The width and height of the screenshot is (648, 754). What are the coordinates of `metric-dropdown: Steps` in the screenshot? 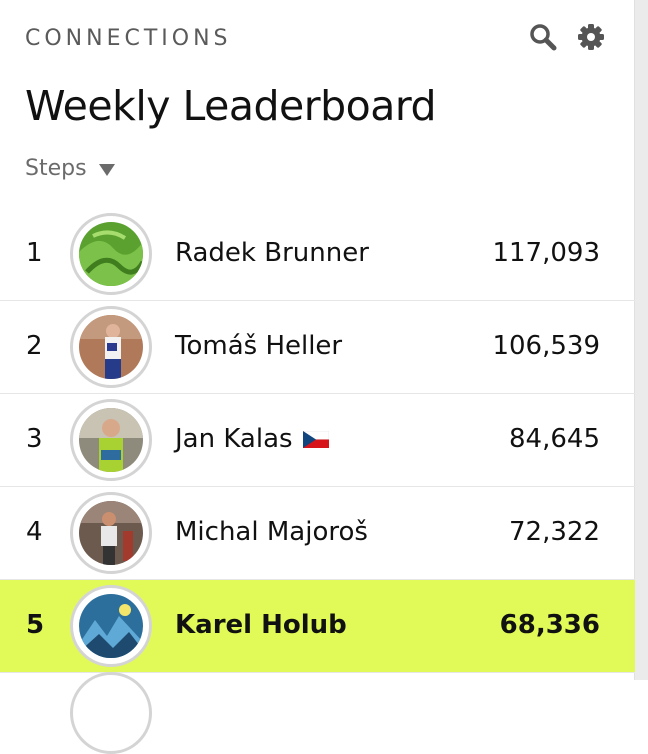 It's located at (70, 168).